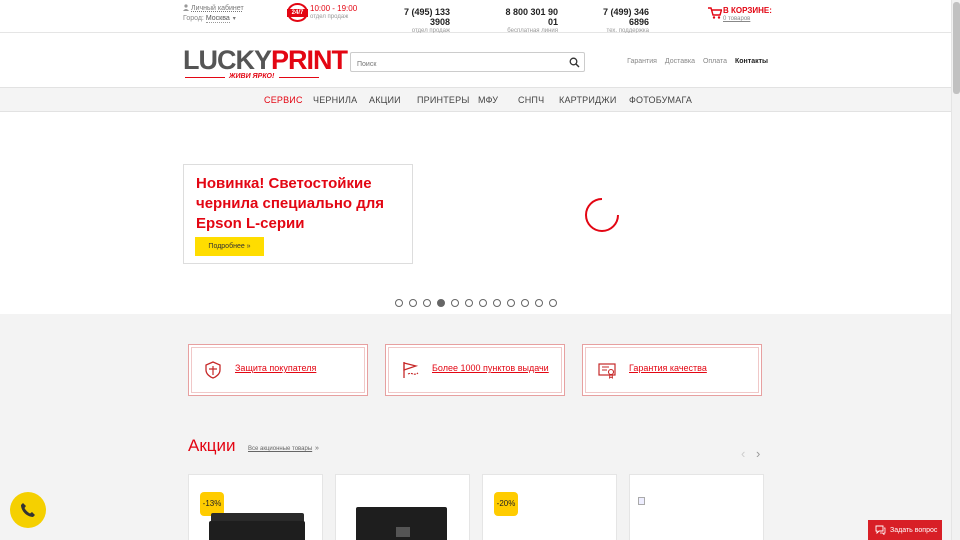 The height and width of the screenshot is (540, 960). Describe the element at coordinates (193, 18) in the screenshot. I see `city-label: Город:` at that location.